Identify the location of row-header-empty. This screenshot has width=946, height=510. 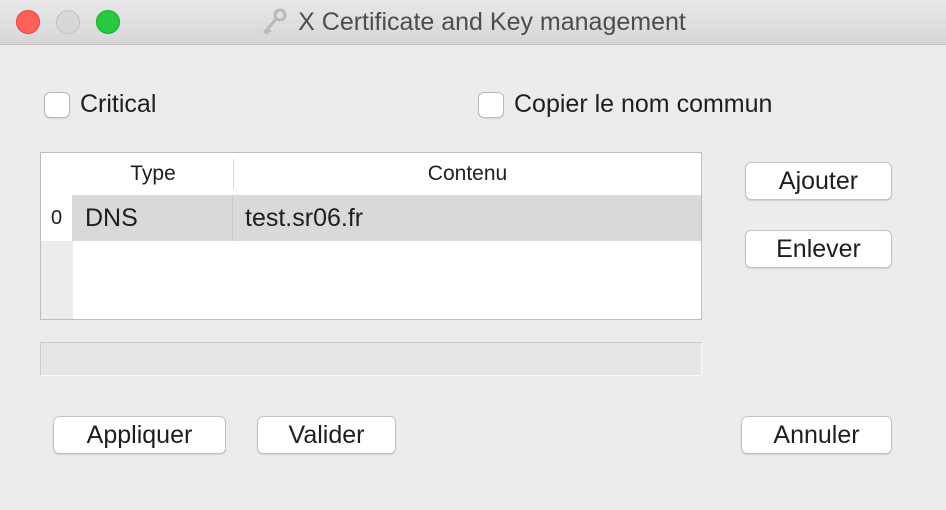
(57, 280).